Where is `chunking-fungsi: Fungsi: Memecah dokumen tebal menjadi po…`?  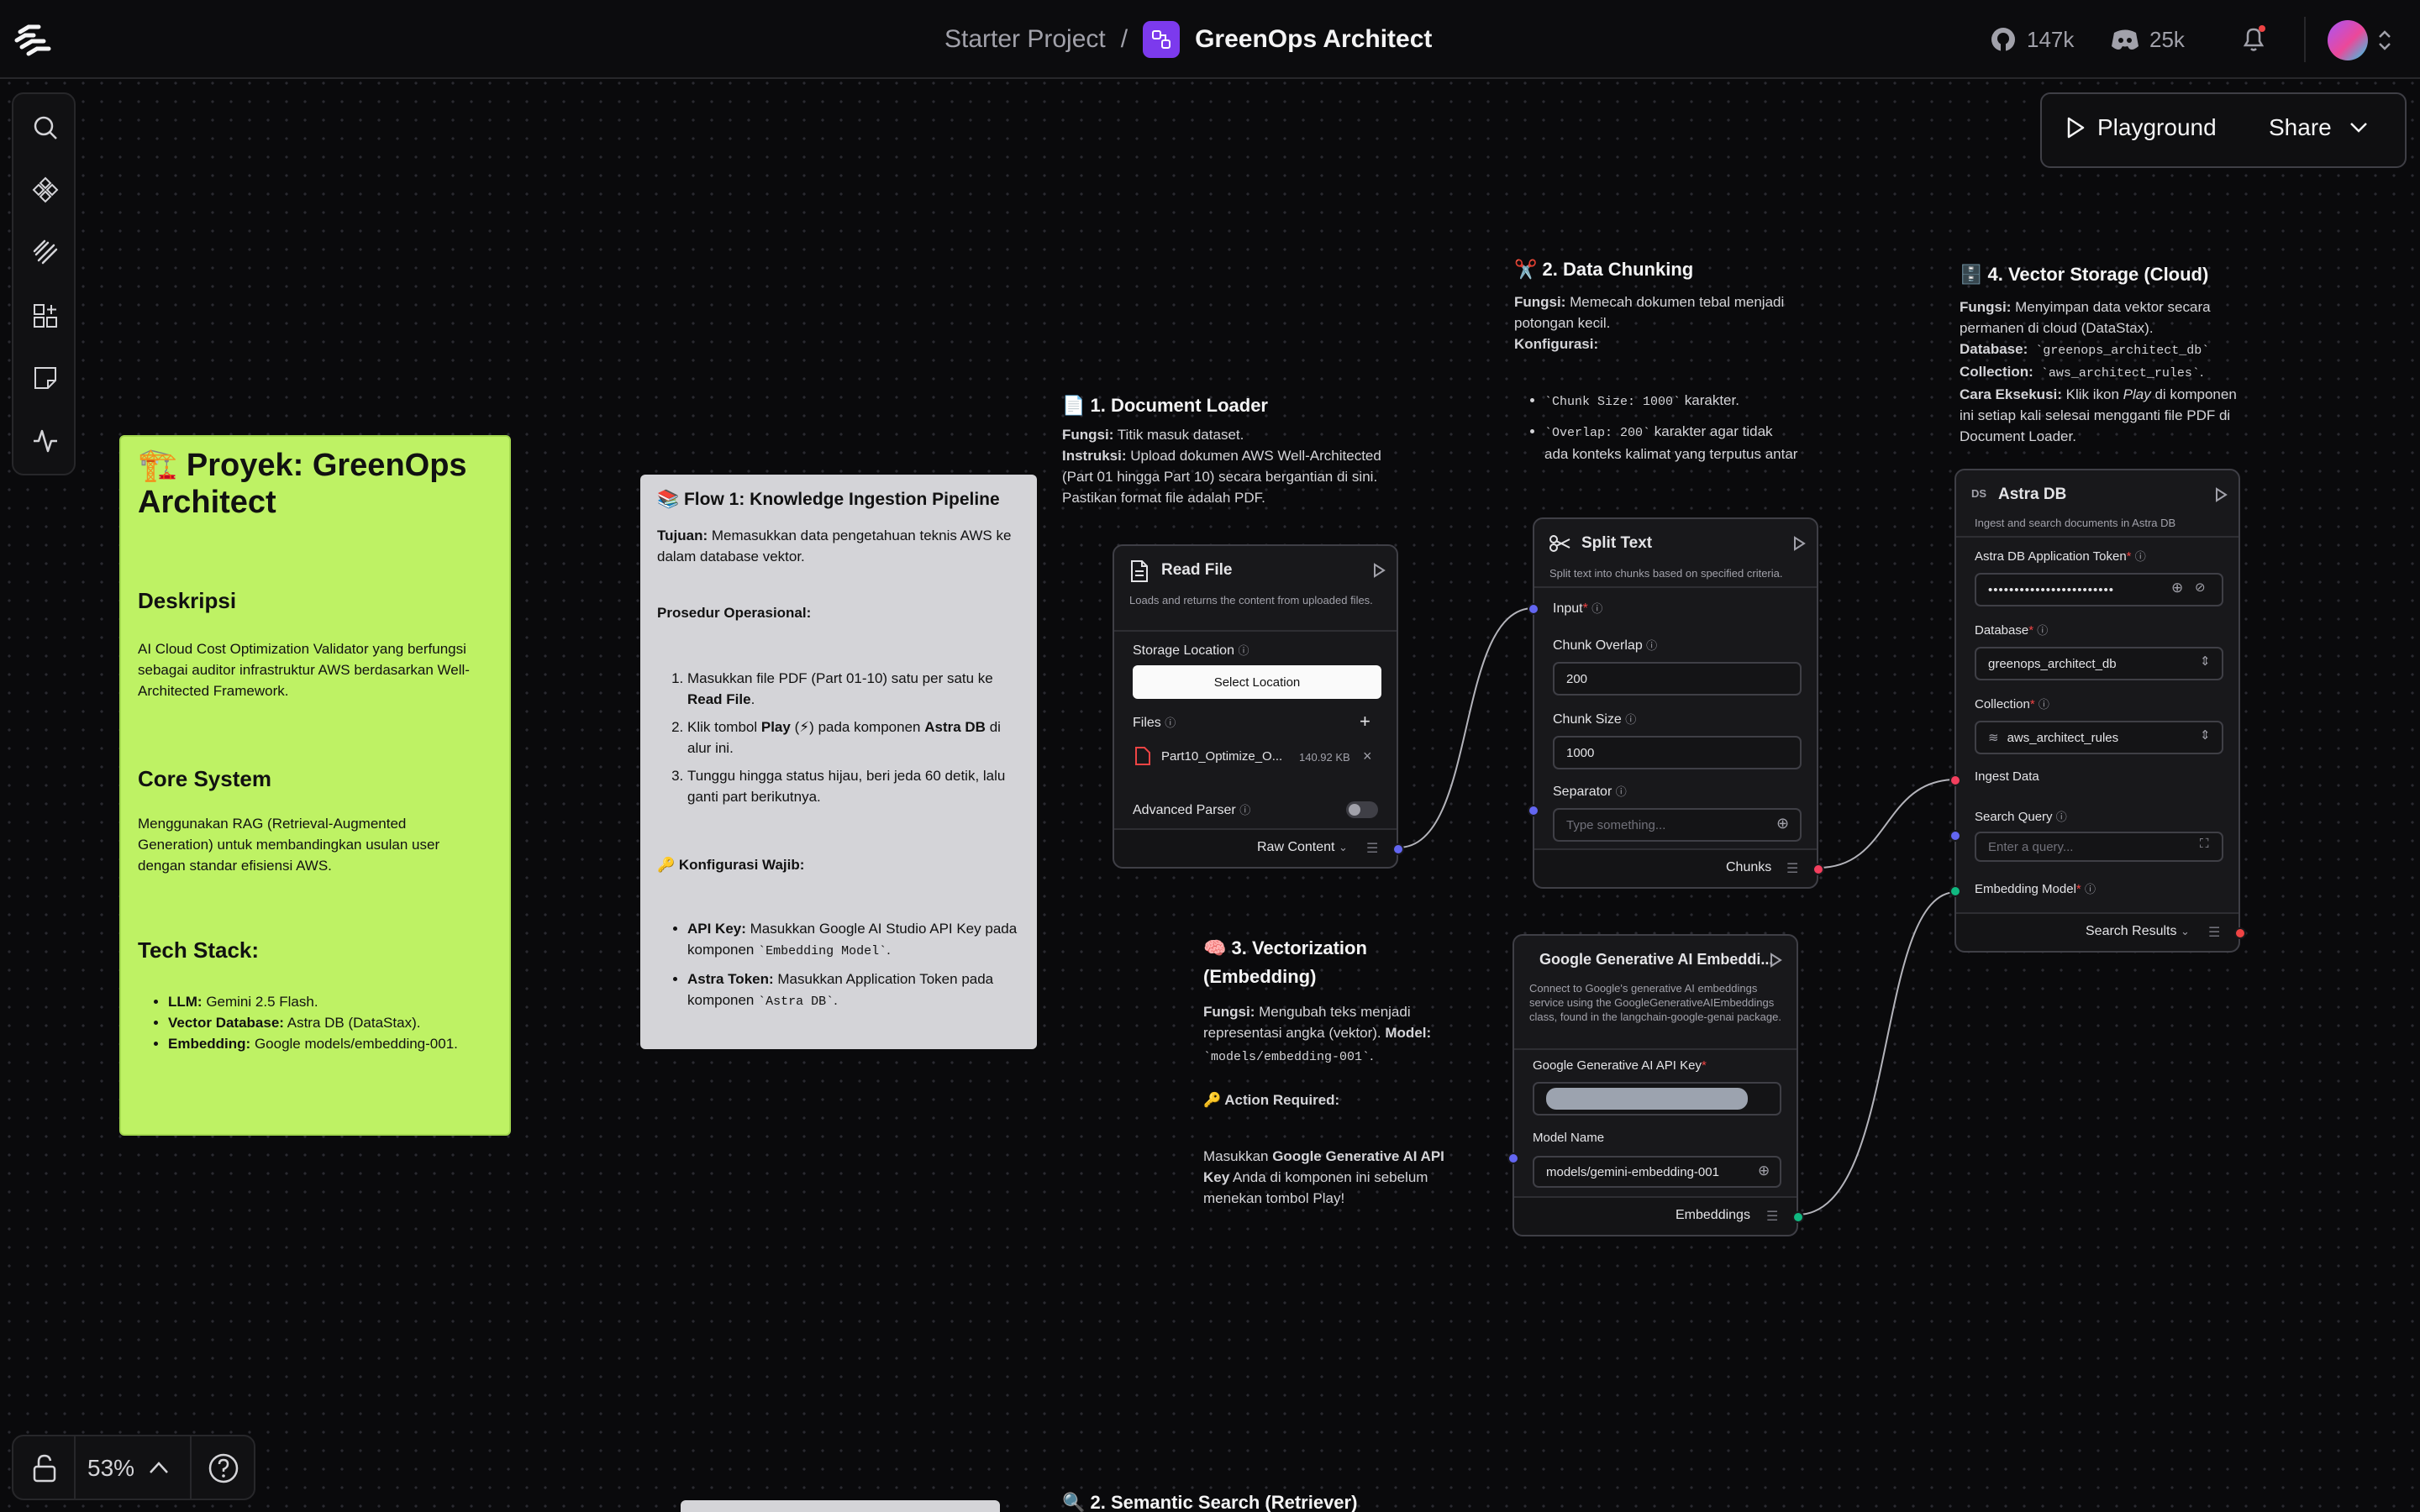 chunking-fungsi: Fungsi: Memecah dokumen tebal menjadi po… is located at coordinates (1650, 312).